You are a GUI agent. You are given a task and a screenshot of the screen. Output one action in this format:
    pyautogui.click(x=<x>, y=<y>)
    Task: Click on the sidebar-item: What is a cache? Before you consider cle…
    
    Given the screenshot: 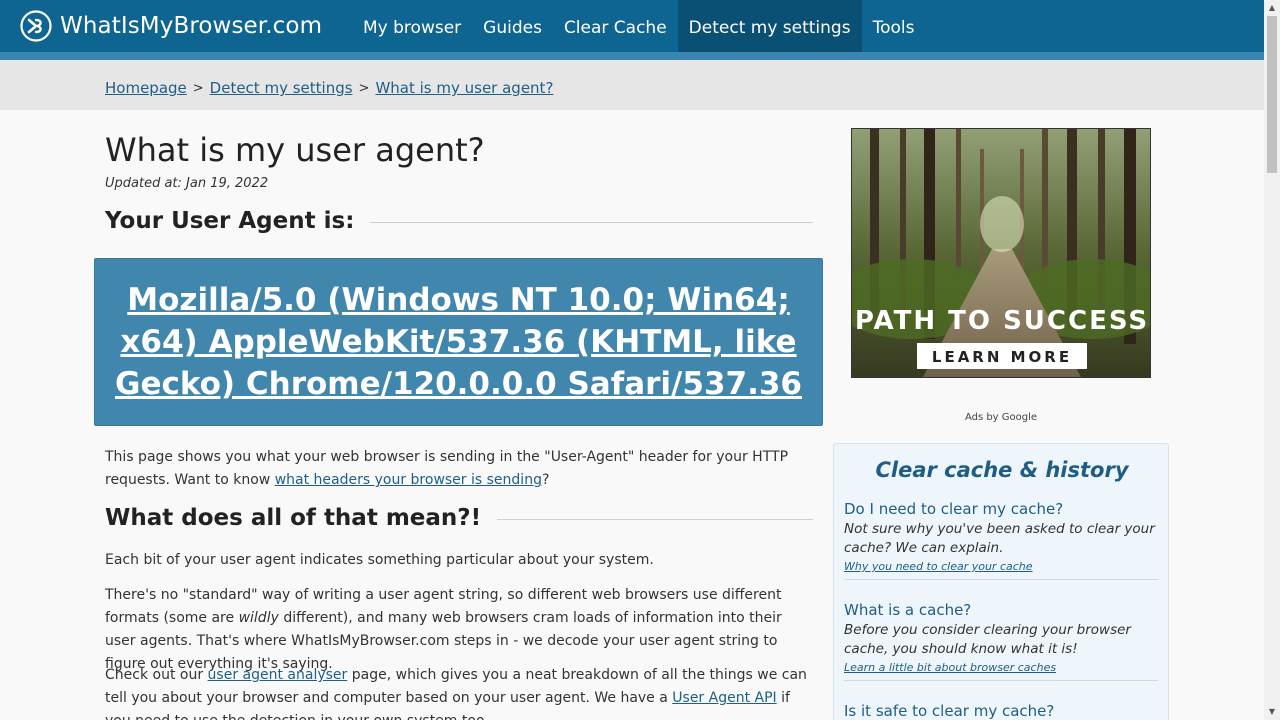 What is the action you would take?
    pyautogui.click(x=1001, y=641)
    